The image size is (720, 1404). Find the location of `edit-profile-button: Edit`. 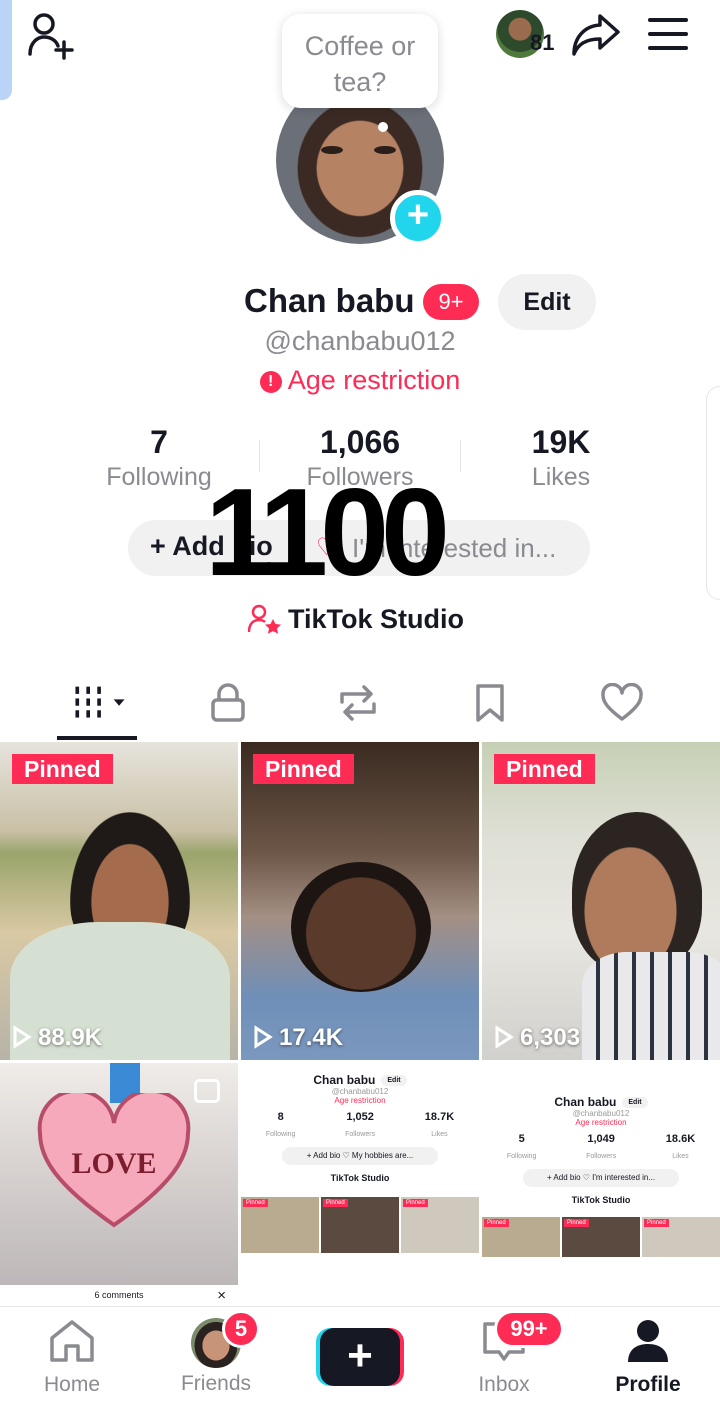

edit-profile-button: Edit is located at coordinates (547, 302).